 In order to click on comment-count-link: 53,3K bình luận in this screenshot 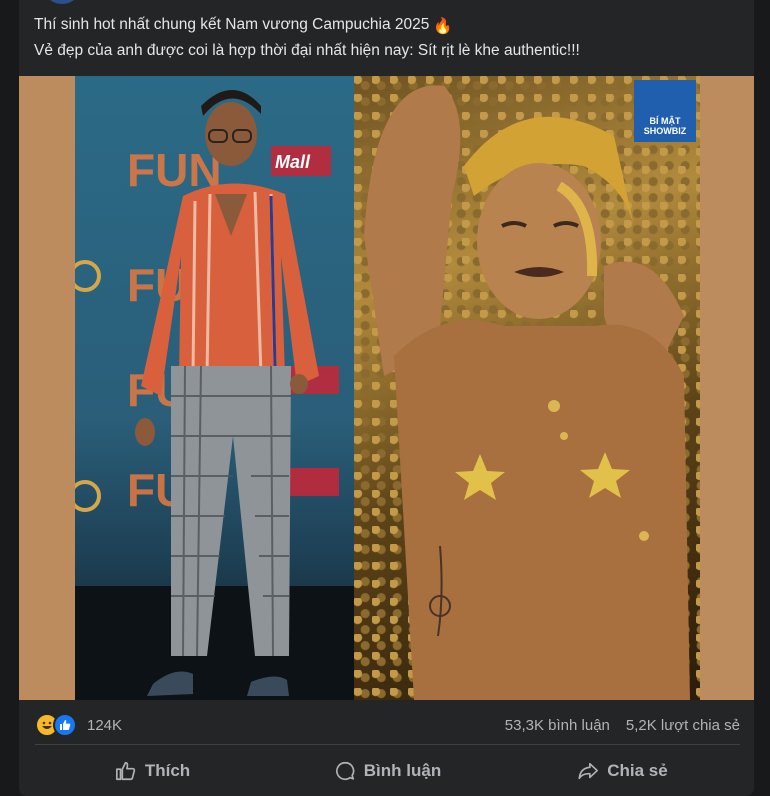, I will do `click(557, 725)`.